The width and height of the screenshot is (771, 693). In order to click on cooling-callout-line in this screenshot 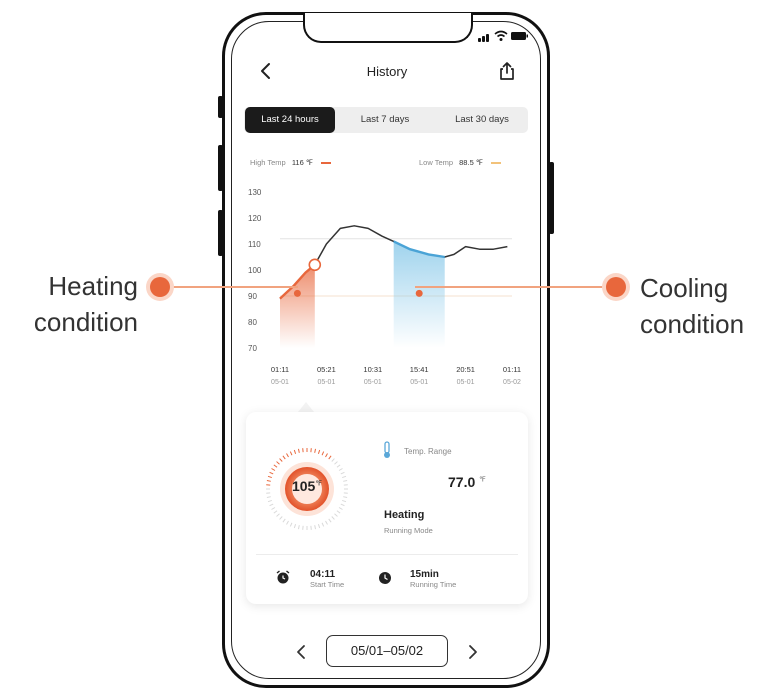, I will do `click(510, 287)`.